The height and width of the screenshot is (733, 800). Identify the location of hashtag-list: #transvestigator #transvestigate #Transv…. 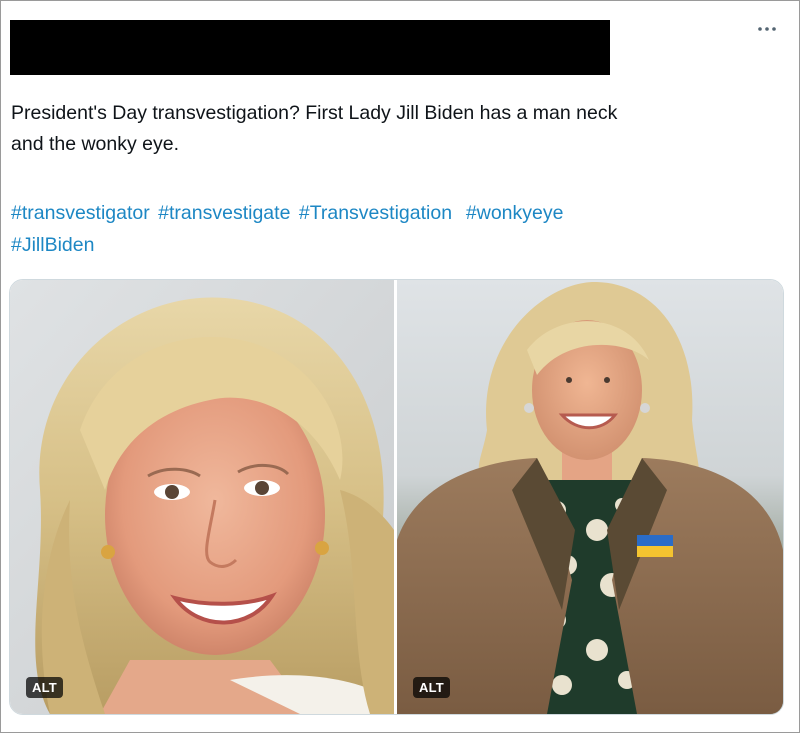
(391, 229).